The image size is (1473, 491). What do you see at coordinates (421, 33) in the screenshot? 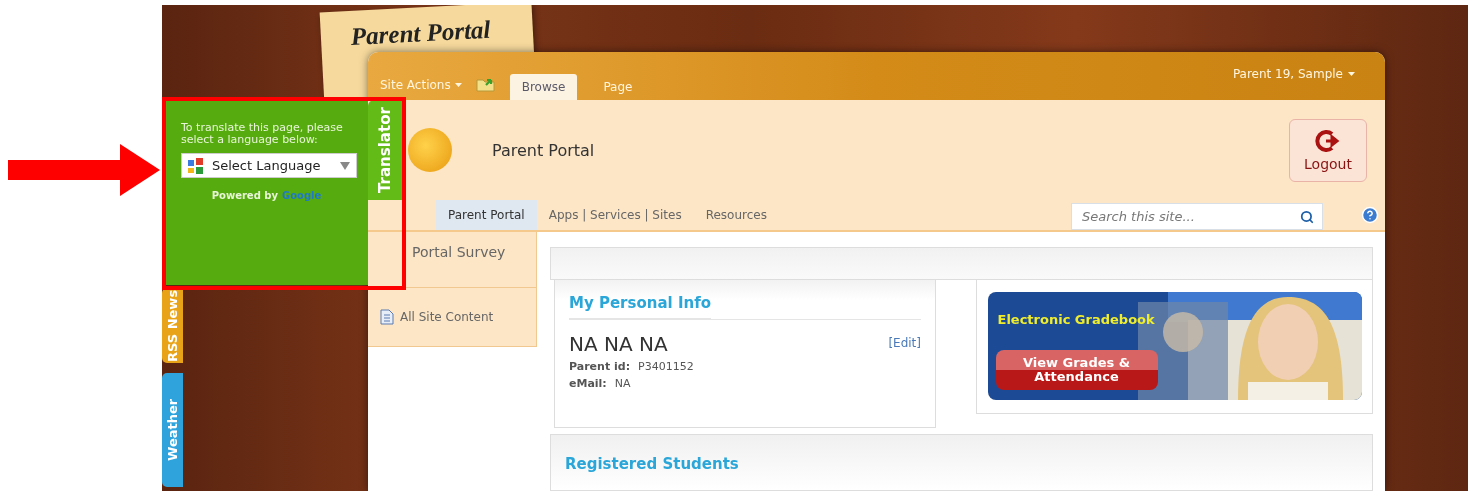
I see `note-title: Parent Portal` at bounding box center [421, 33].